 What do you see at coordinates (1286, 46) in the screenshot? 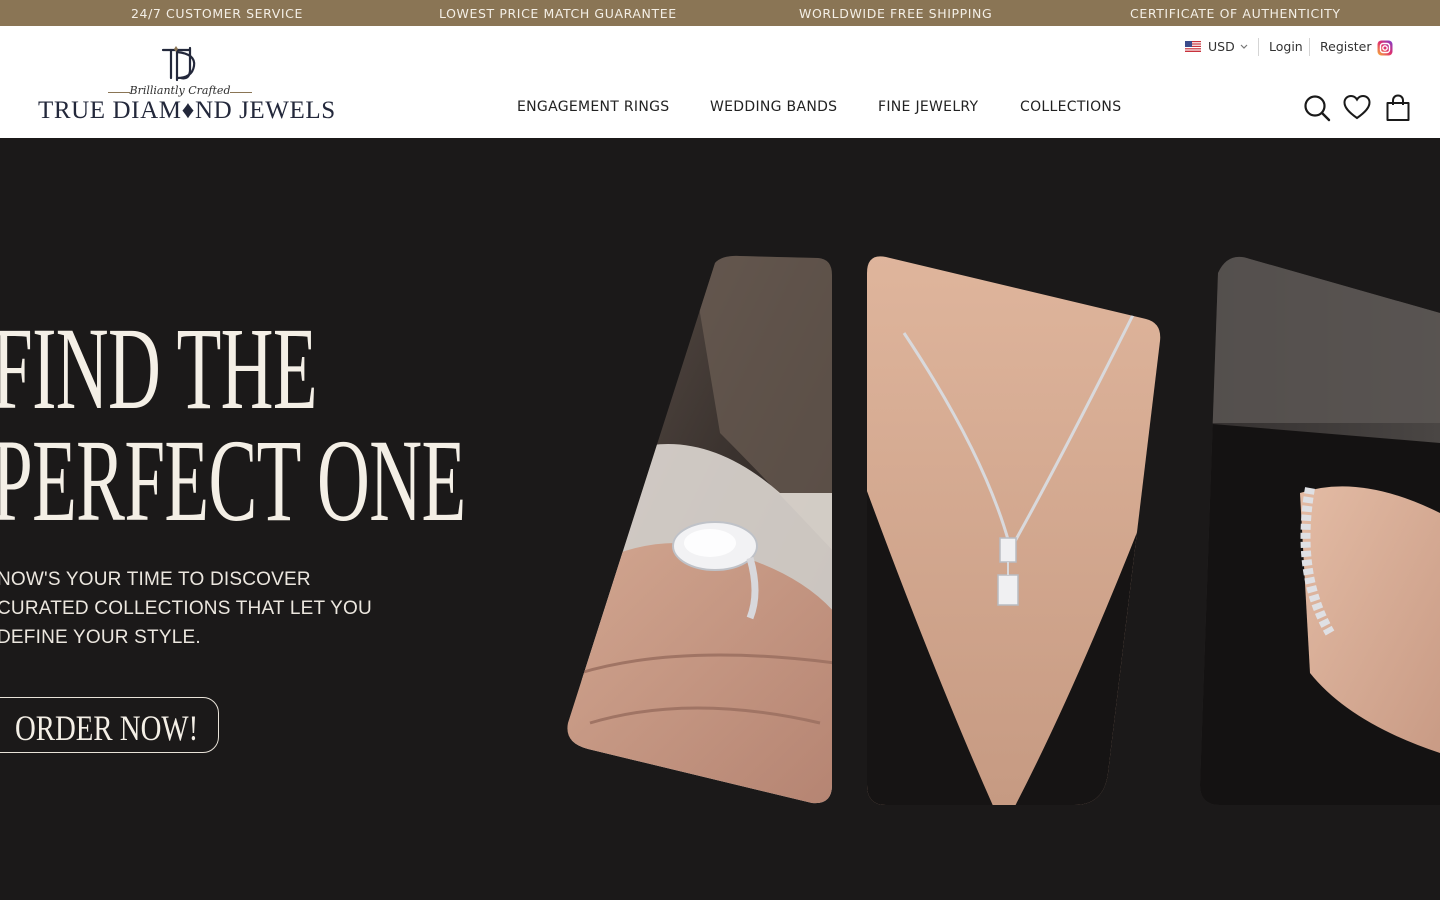
I see `login-link: Login` at bounding box center [1286, 46].